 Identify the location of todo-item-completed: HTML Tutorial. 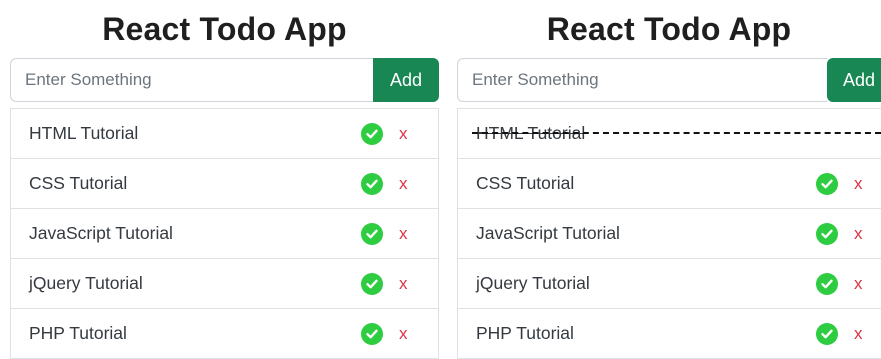
(669, 134).